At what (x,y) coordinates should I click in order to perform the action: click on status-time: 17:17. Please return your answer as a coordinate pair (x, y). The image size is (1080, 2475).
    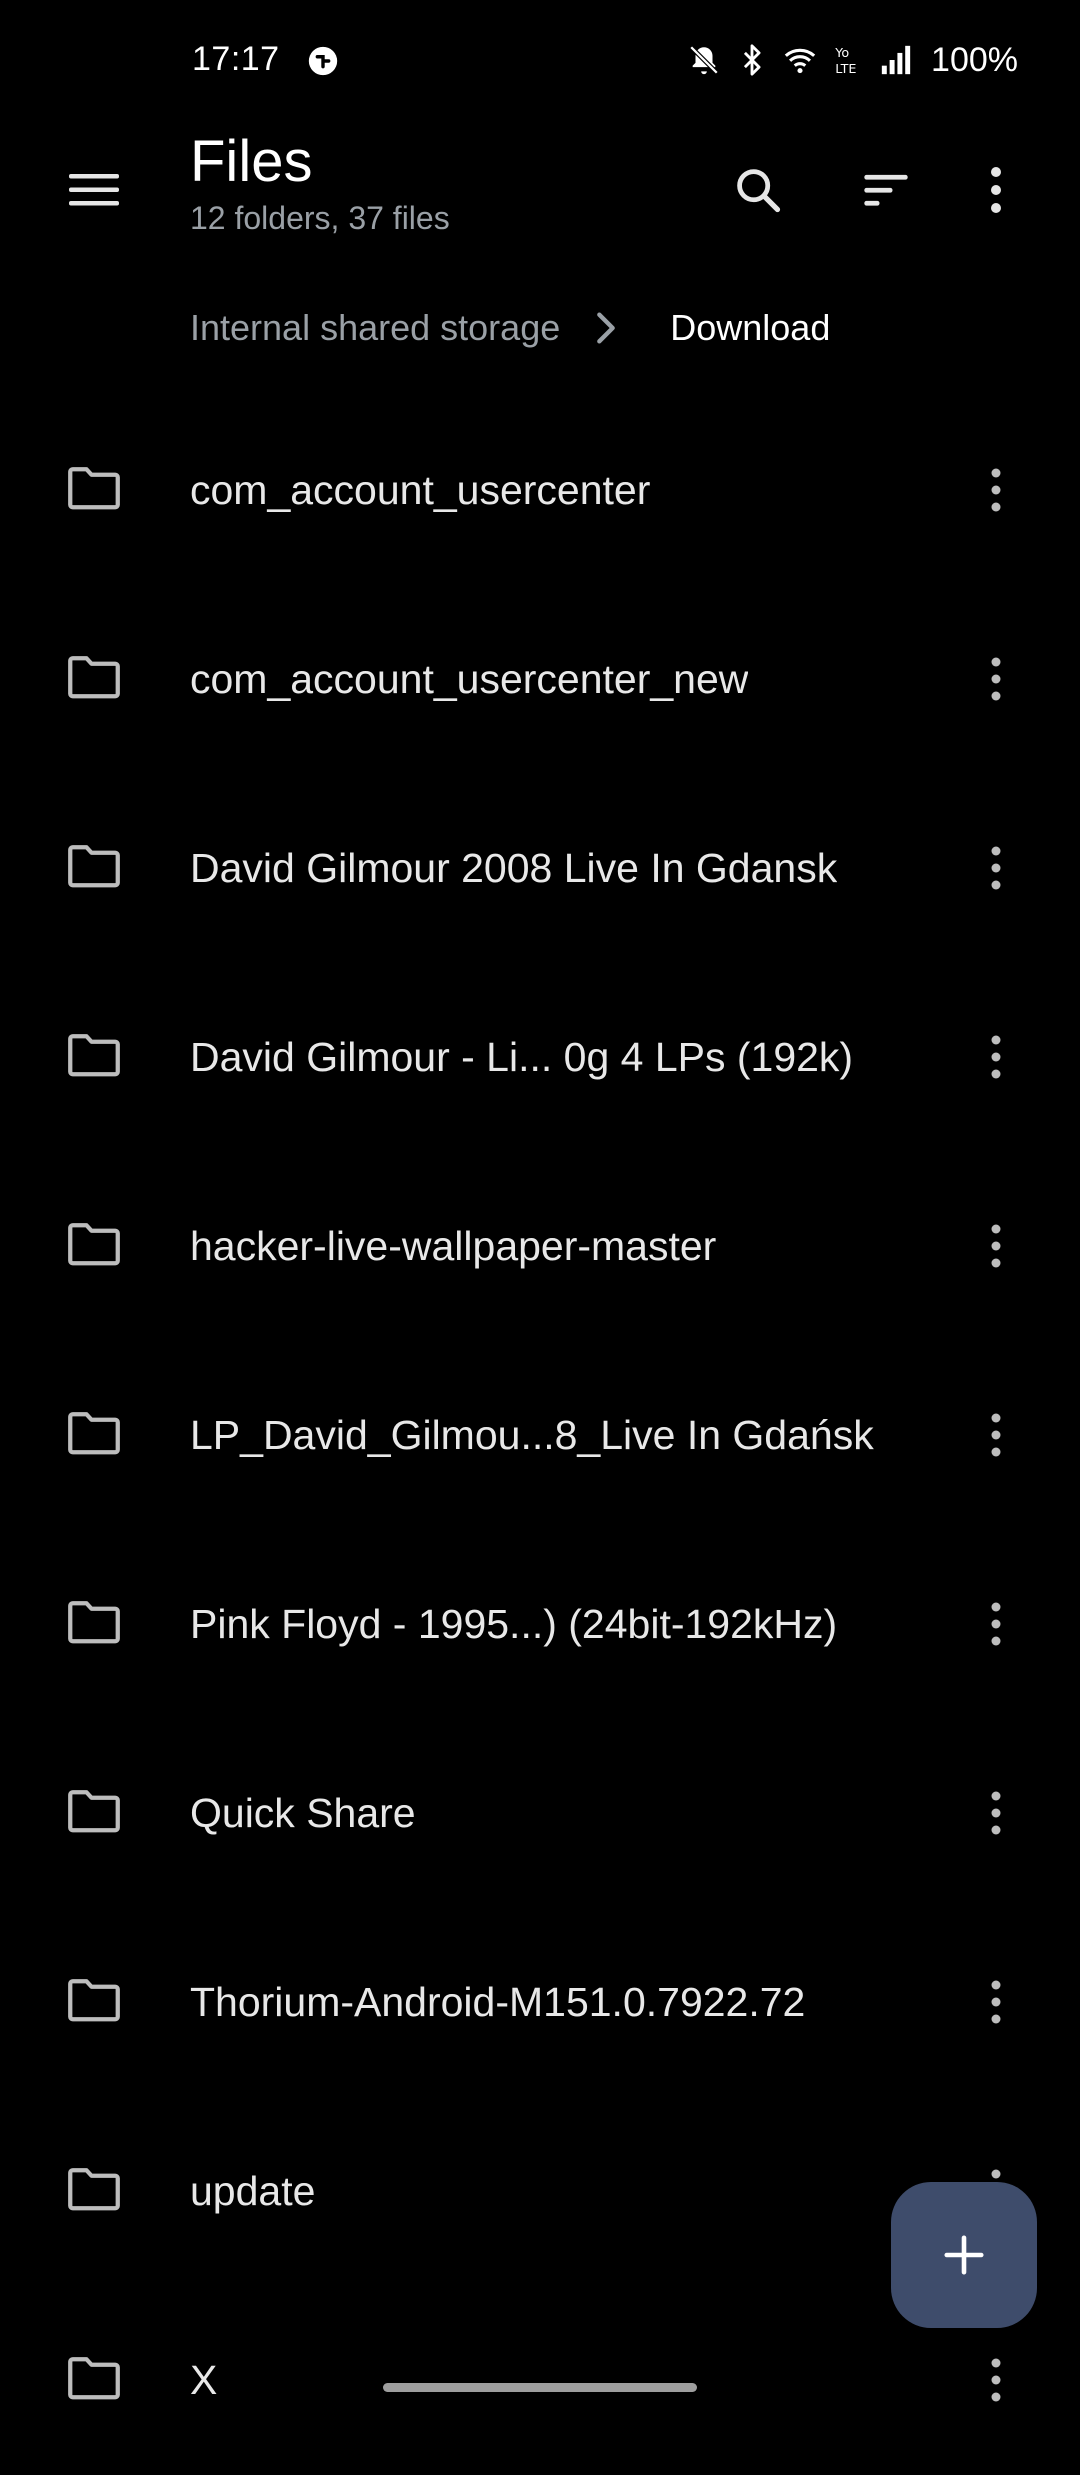
    Looking at the image, I should click on (236, 59).